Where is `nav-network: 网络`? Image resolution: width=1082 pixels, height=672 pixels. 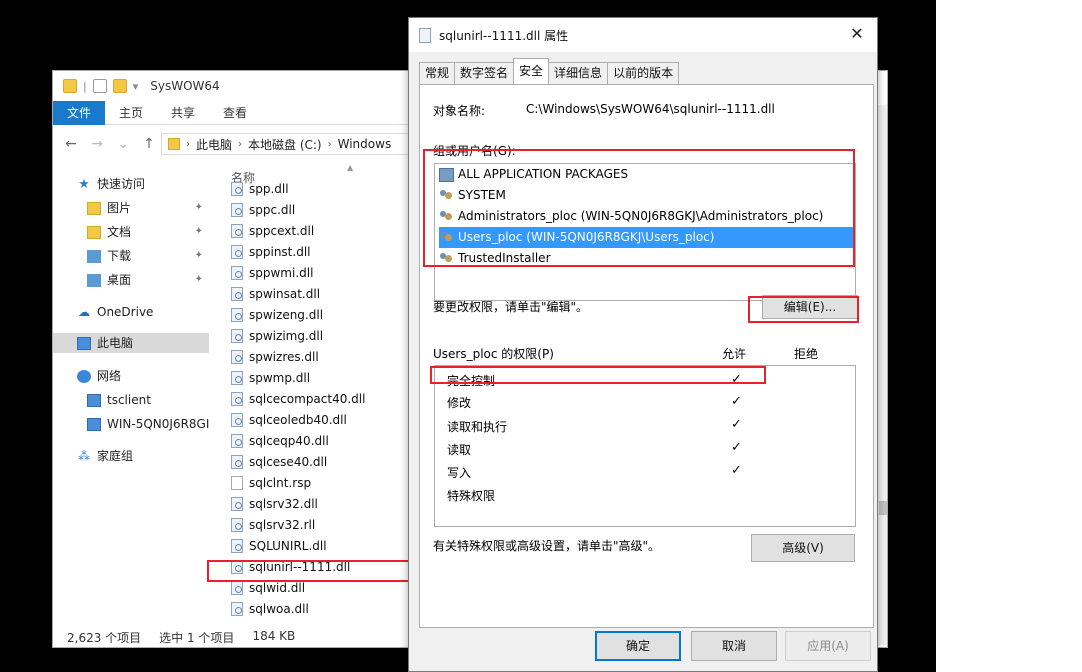
nav-network: 网络 is located at coordinates (99, 376).